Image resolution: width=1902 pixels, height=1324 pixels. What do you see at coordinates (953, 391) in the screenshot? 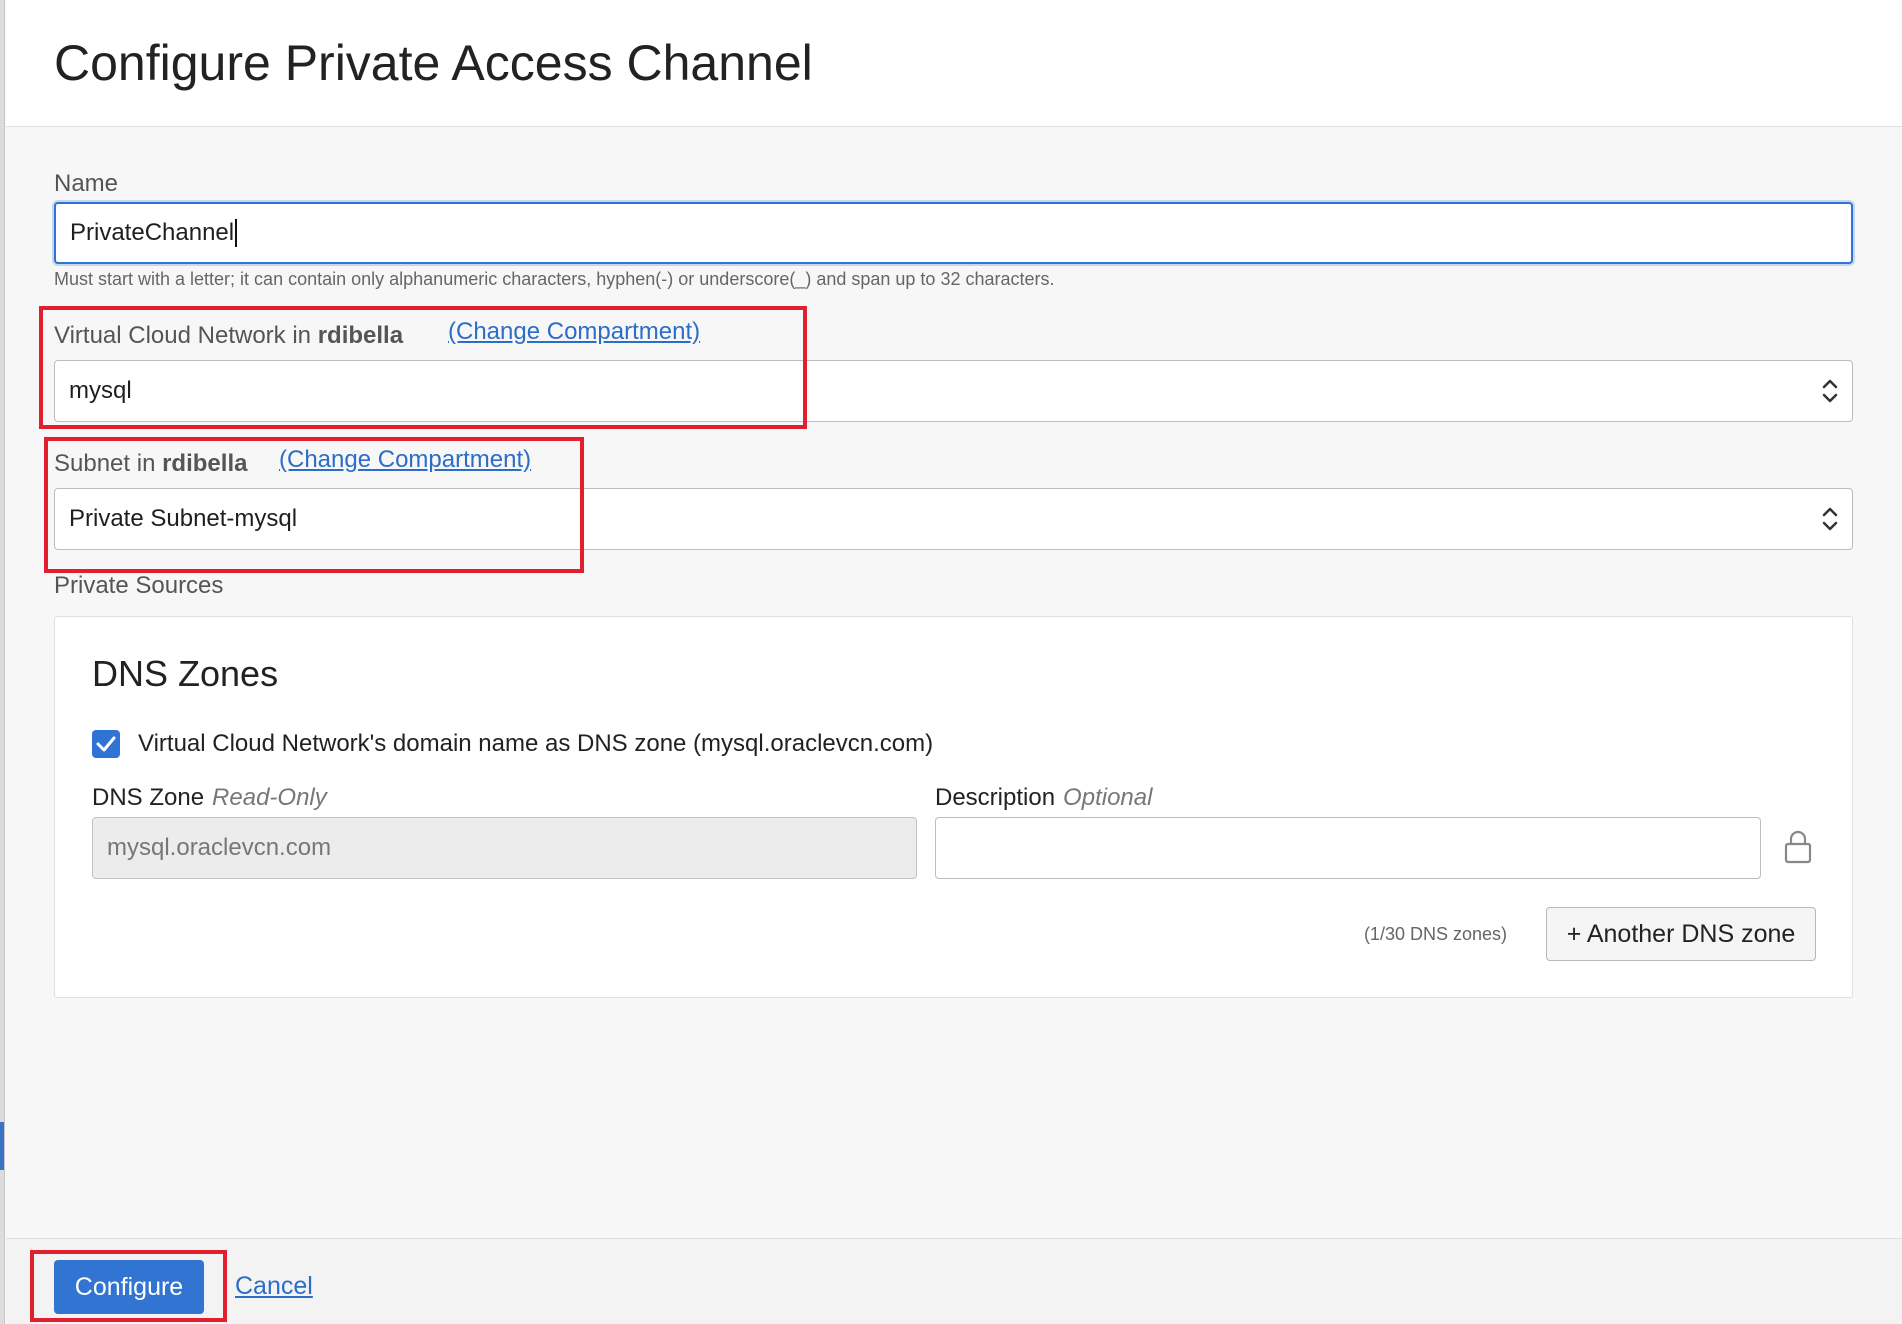
I see `vcn-select: mysql` at bounding box center [953, 391].